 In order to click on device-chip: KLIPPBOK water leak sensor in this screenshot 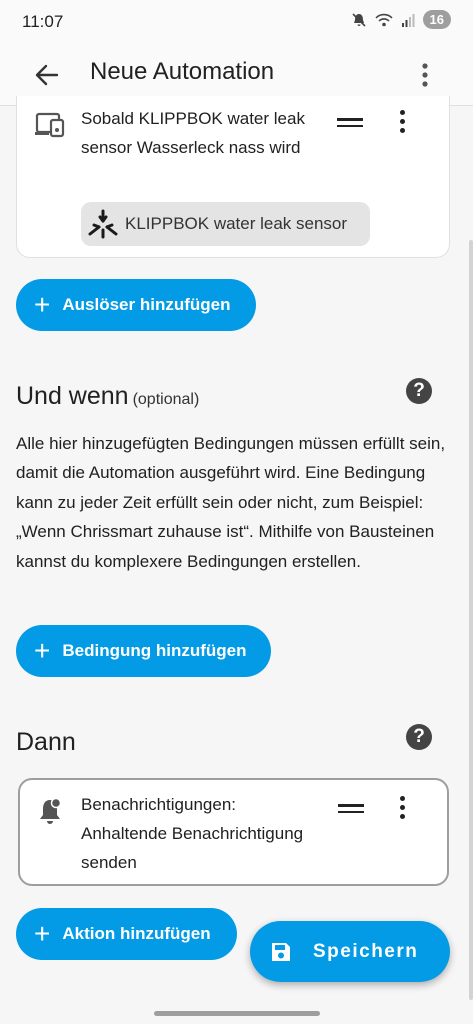, I will do `click(225, 224)`.